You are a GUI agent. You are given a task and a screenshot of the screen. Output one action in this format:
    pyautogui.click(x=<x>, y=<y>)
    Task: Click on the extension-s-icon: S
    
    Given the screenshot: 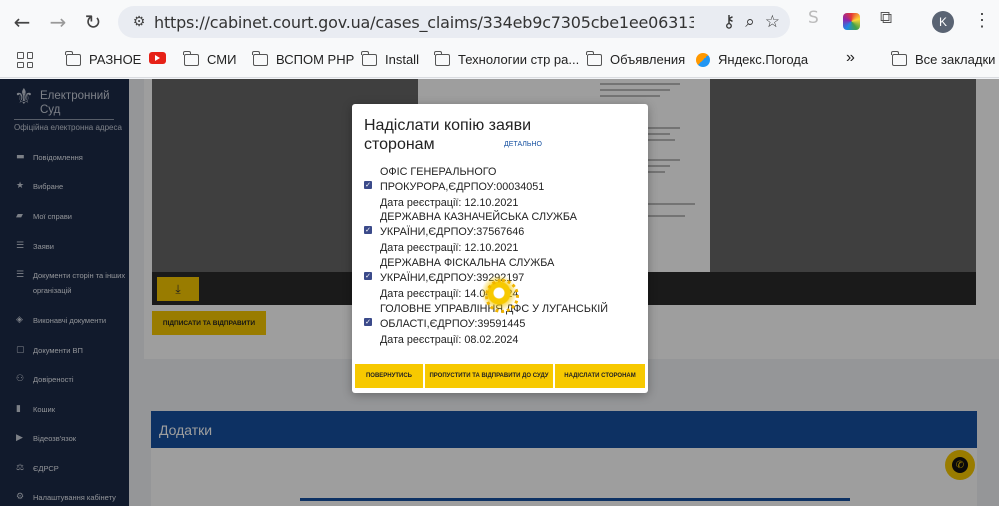 What is the action you would take?
    pyautogui.click(x=813, y=18)
    